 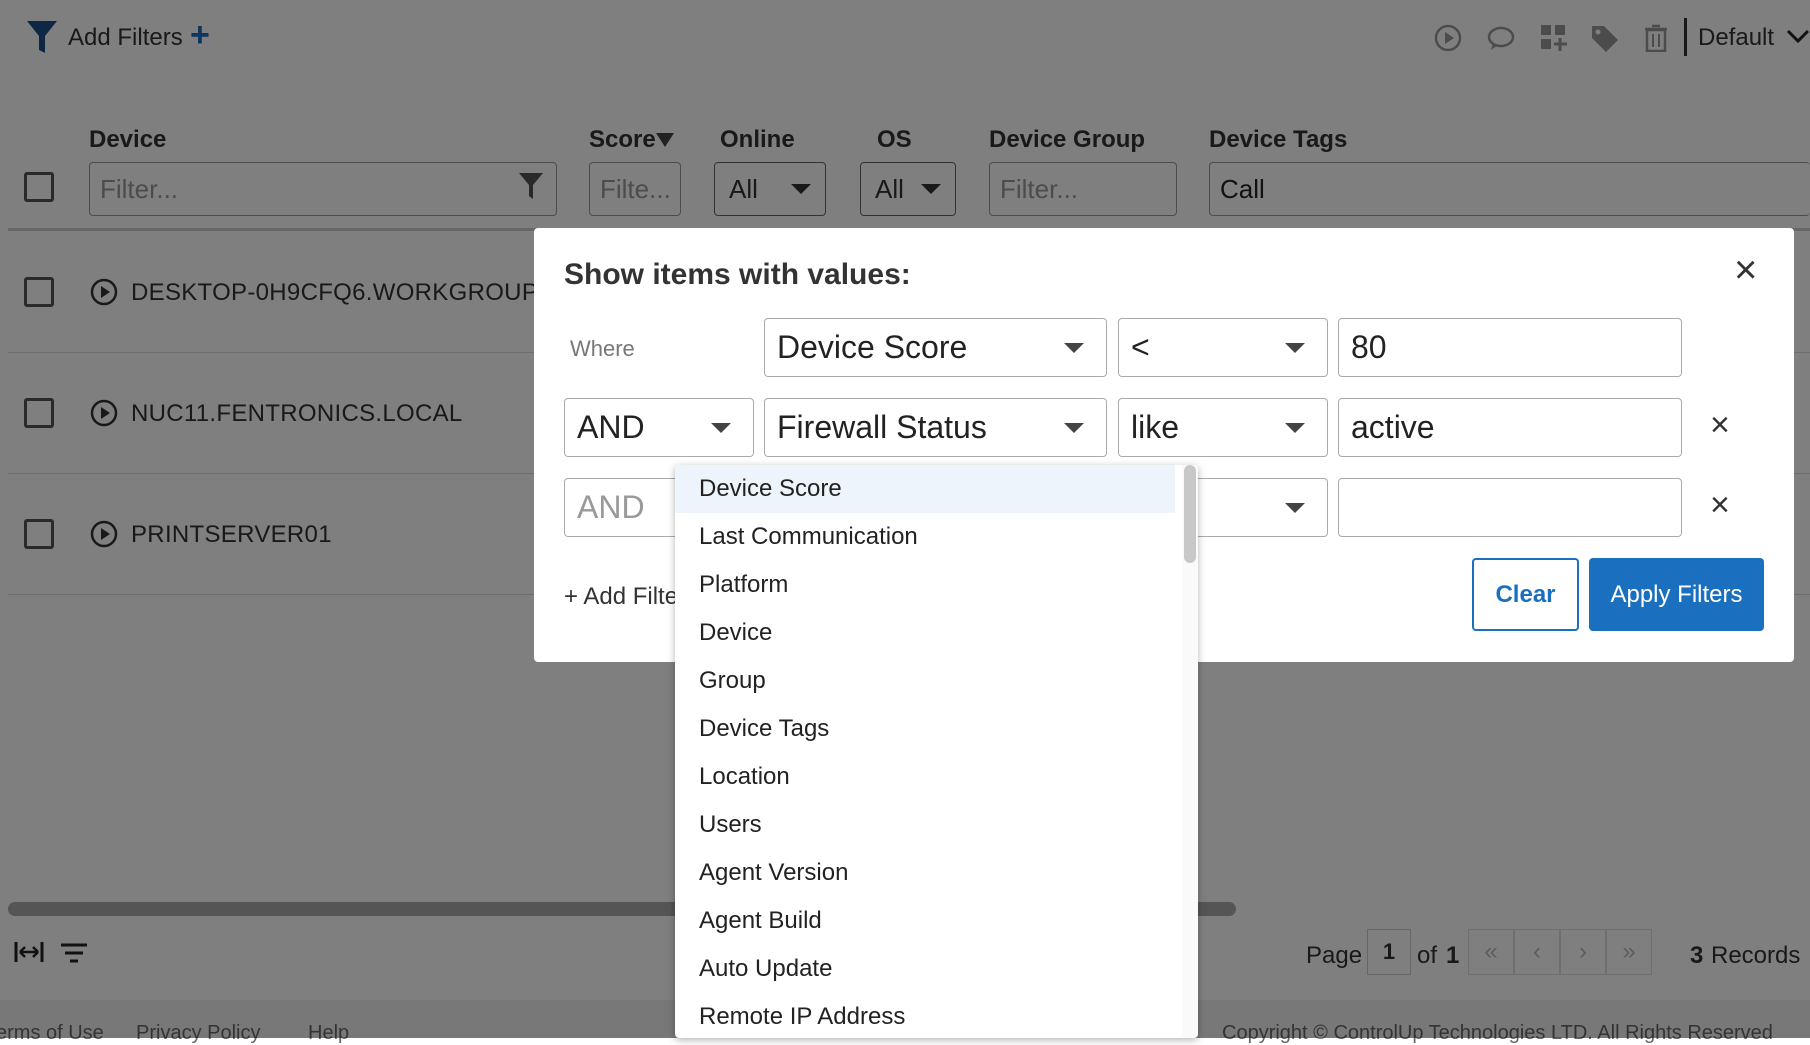 What do you see at coordinates (925, 921) in the screenshot?
I see `dropdown-item: Agent Build` at bounding box center [925, 921].